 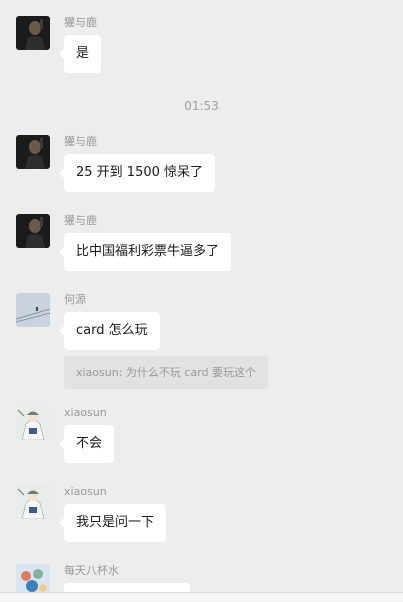 What do you see at coordinates (166, 372) in the screenshot?
I see `quoted-message: xiaosun: 为什么不玩 card 要玩这个` at bounding box center [166, 372].